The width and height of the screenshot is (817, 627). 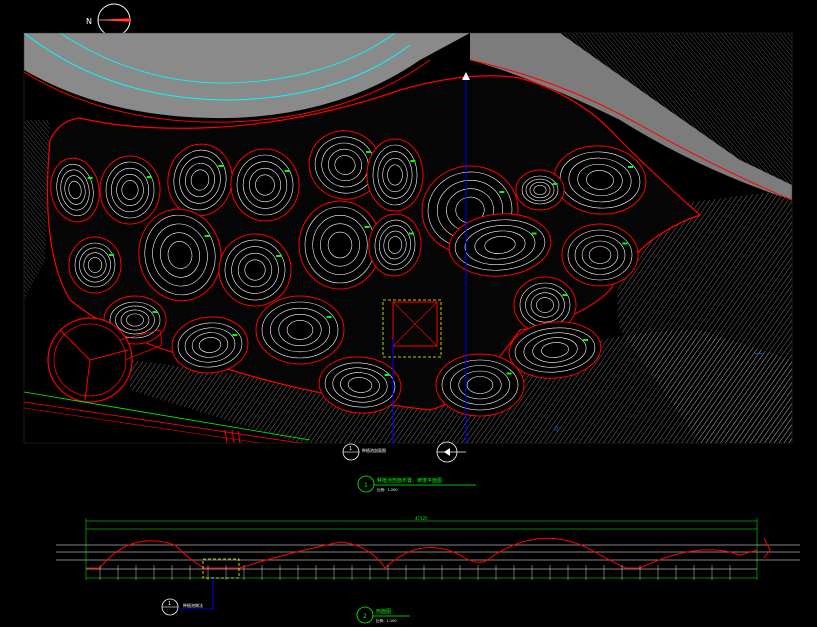 I want to click on north-letter: N, so click(x=89, y=21).